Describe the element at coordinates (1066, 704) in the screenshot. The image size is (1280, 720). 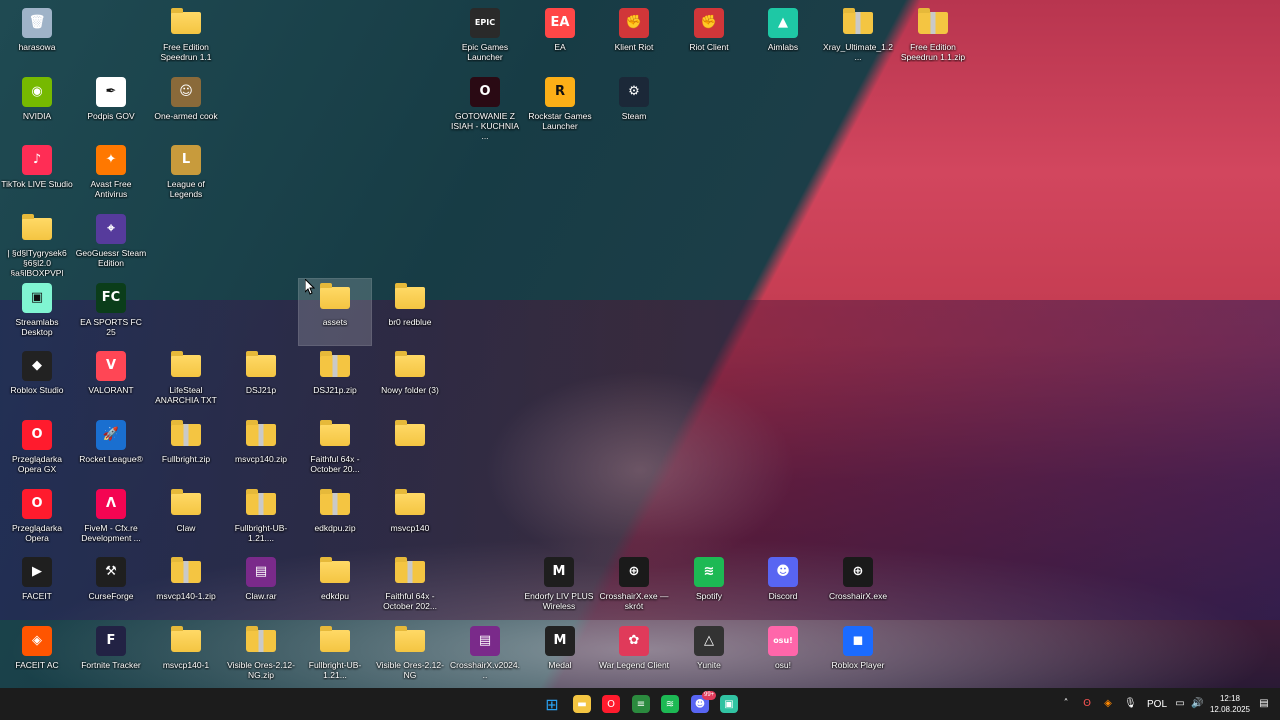
I see `chevron-up-icon: ˄` at that location.